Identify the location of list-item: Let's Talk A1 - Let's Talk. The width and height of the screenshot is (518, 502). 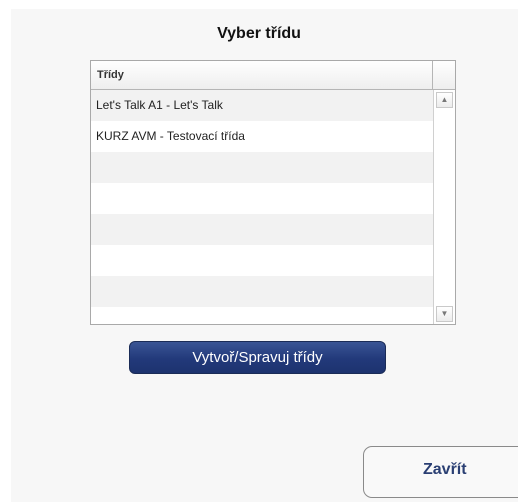
(262, 105).